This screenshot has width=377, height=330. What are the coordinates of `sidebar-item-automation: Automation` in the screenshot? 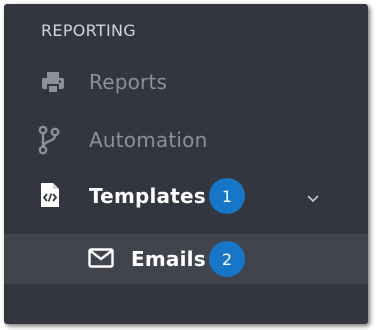 It's located at (186, 140).